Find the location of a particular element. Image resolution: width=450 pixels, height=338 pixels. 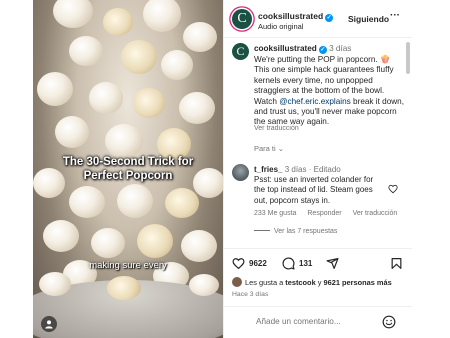

liker-username: testcook is located at coordinates (300, 282).